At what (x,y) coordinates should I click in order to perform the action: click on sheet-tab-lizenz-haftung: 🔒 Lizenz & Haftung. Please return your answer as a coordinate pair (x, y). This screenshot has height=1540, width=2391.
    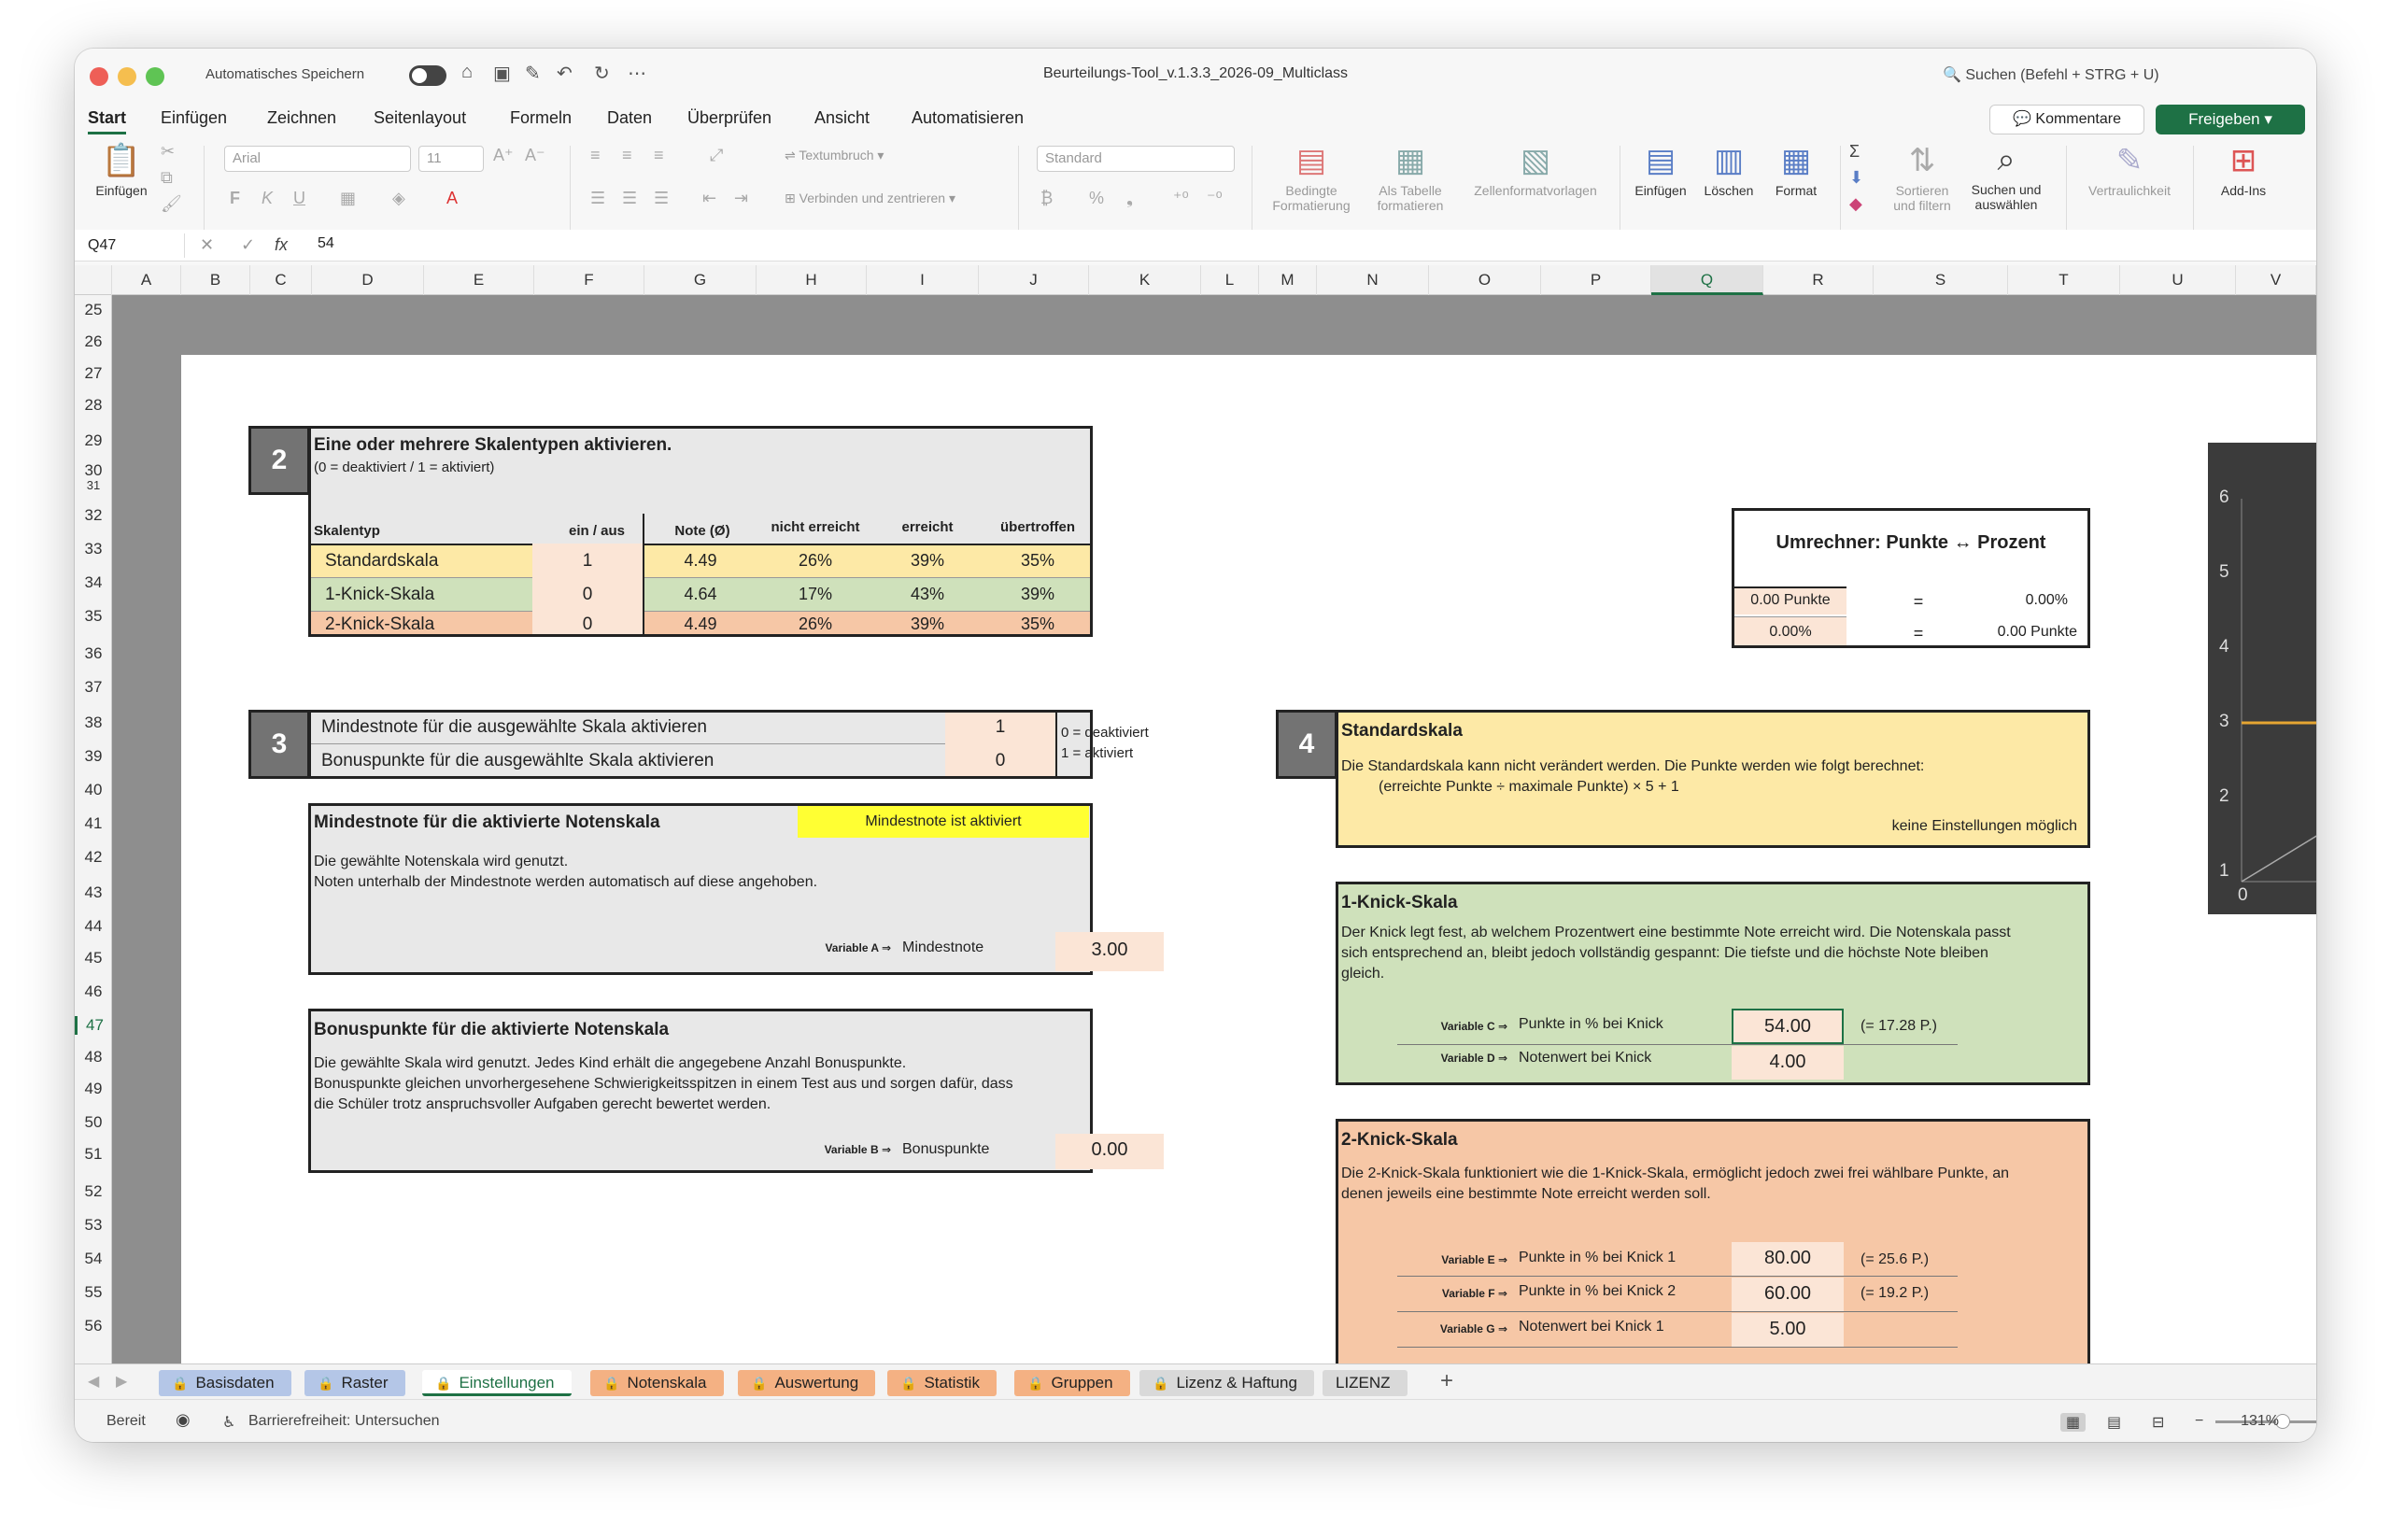
    Looking at the image, I should click on (1226, 1383).